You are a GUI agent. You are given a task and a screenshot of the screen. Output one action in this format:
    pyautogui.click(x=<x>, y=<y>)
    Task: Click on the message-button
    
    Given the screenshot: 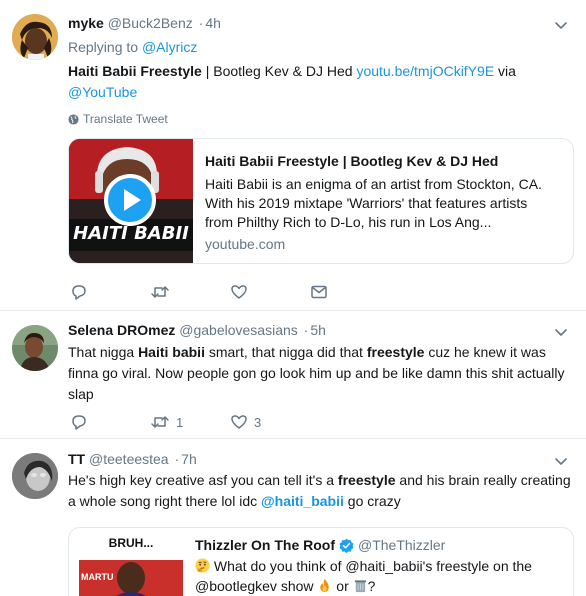 What is the action you would take?
    pyautogui.click(x=350, y=292)
    